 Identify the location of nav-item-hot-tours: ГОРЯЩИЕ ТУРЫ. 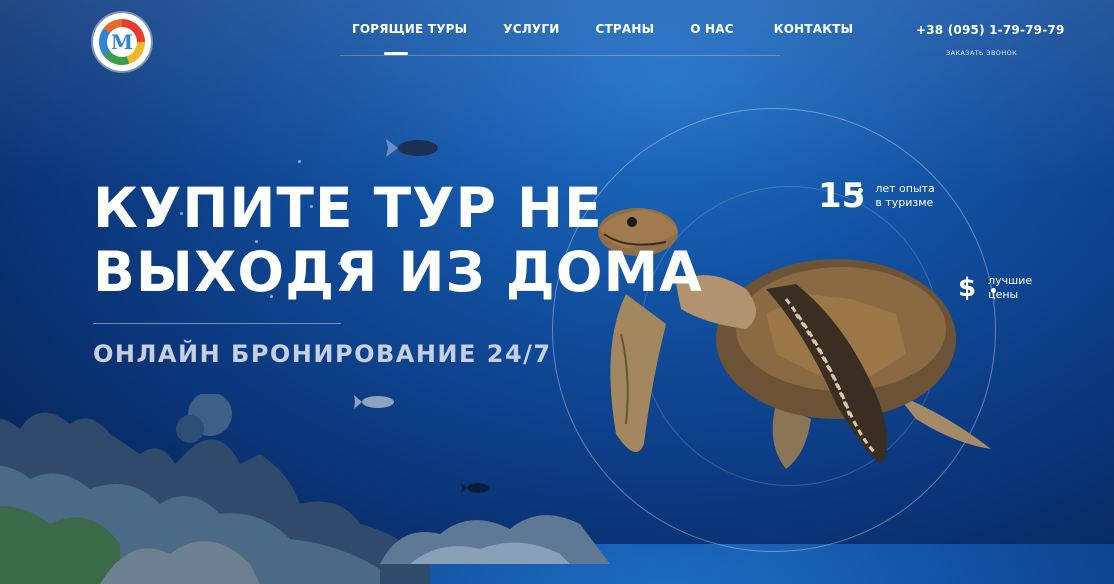
(409, 29).